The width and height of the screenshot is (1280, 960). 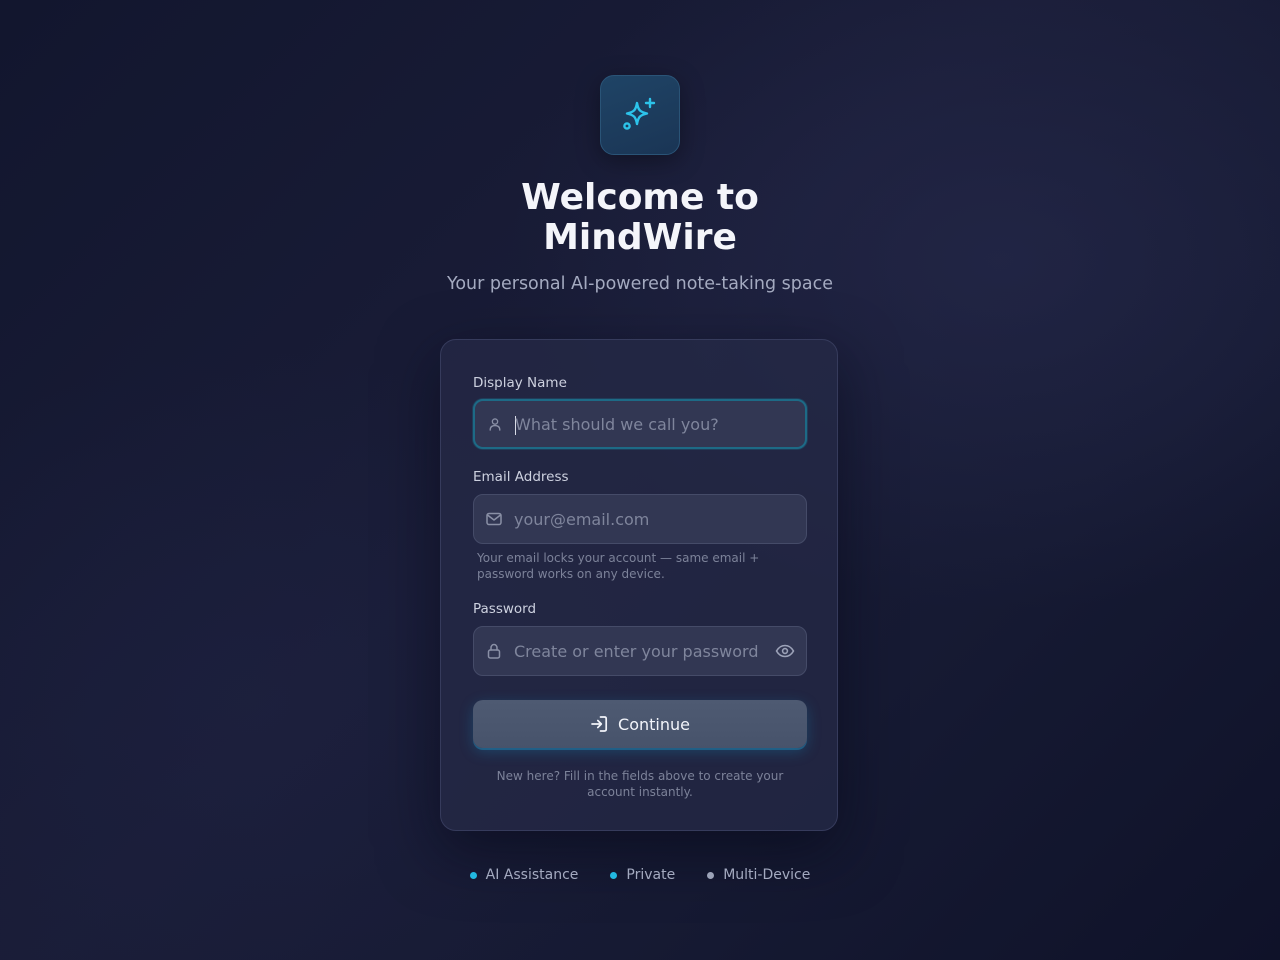 What do you see at coordinates (654, 519) in the screenshot?
I see `email-input` at bounding box center [654, 519].